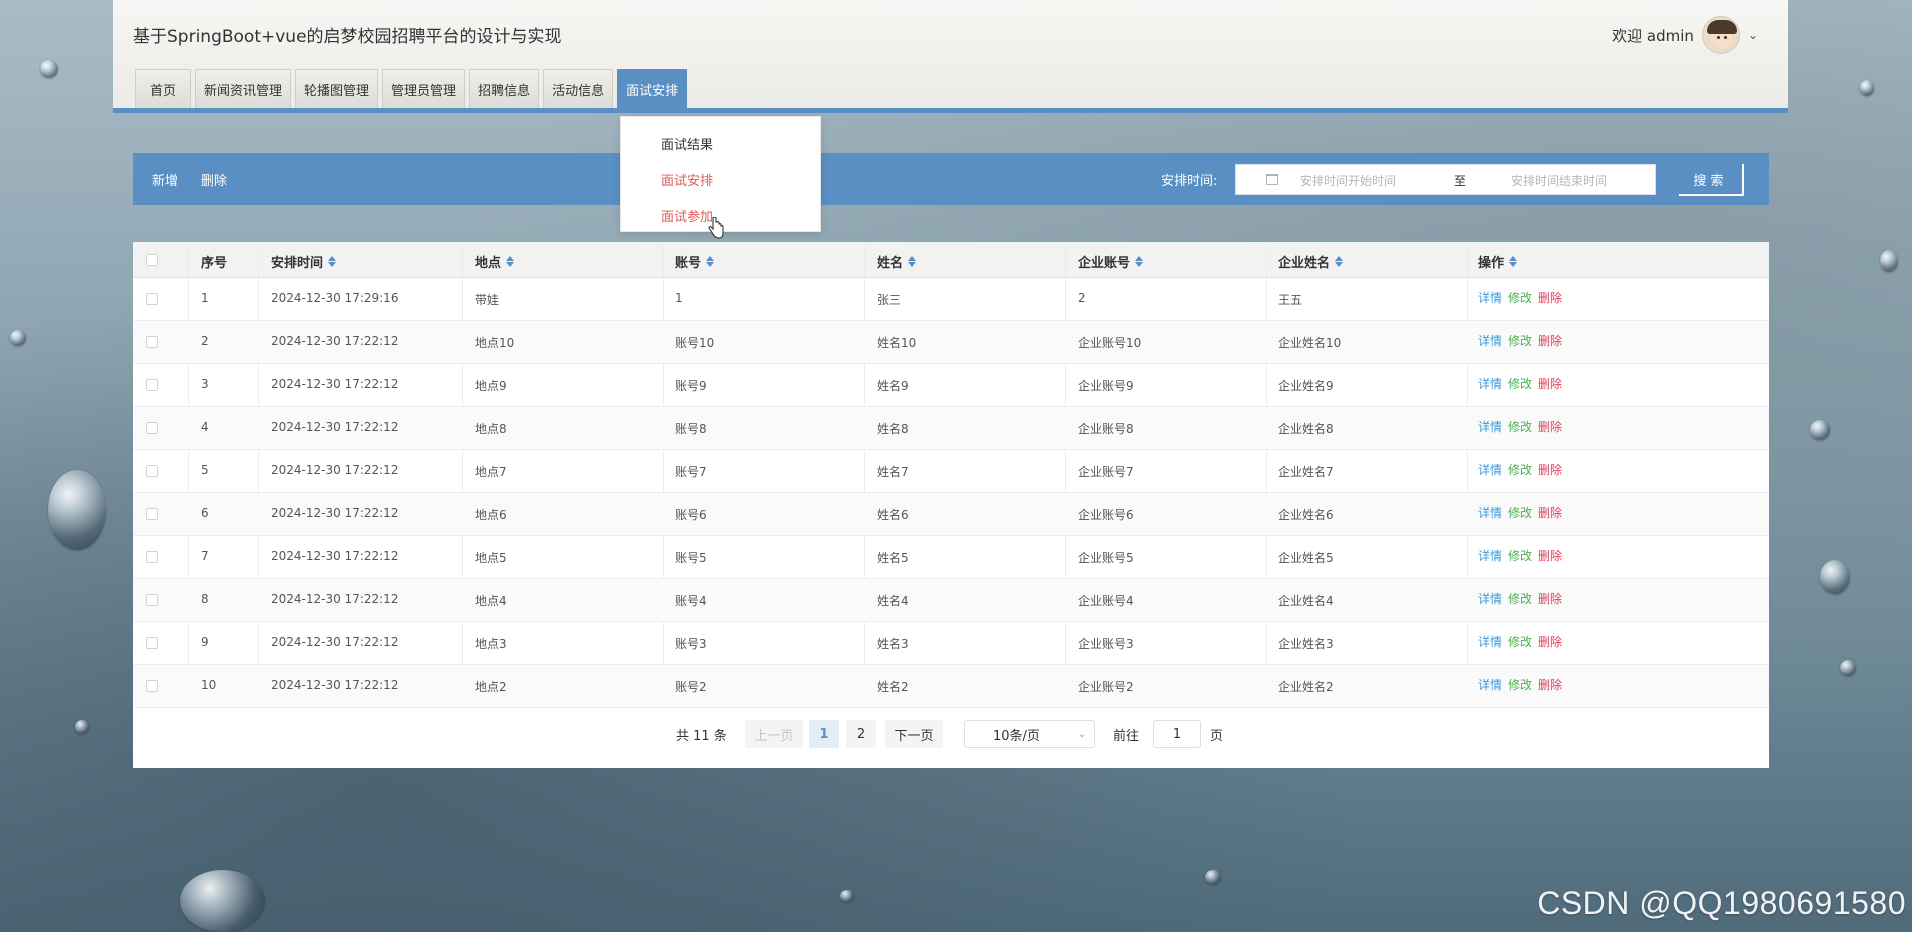  Describe the element at coordinates (1106, 429) in the screenshot. I see `cell-company-account: 企业账号8` at that location.